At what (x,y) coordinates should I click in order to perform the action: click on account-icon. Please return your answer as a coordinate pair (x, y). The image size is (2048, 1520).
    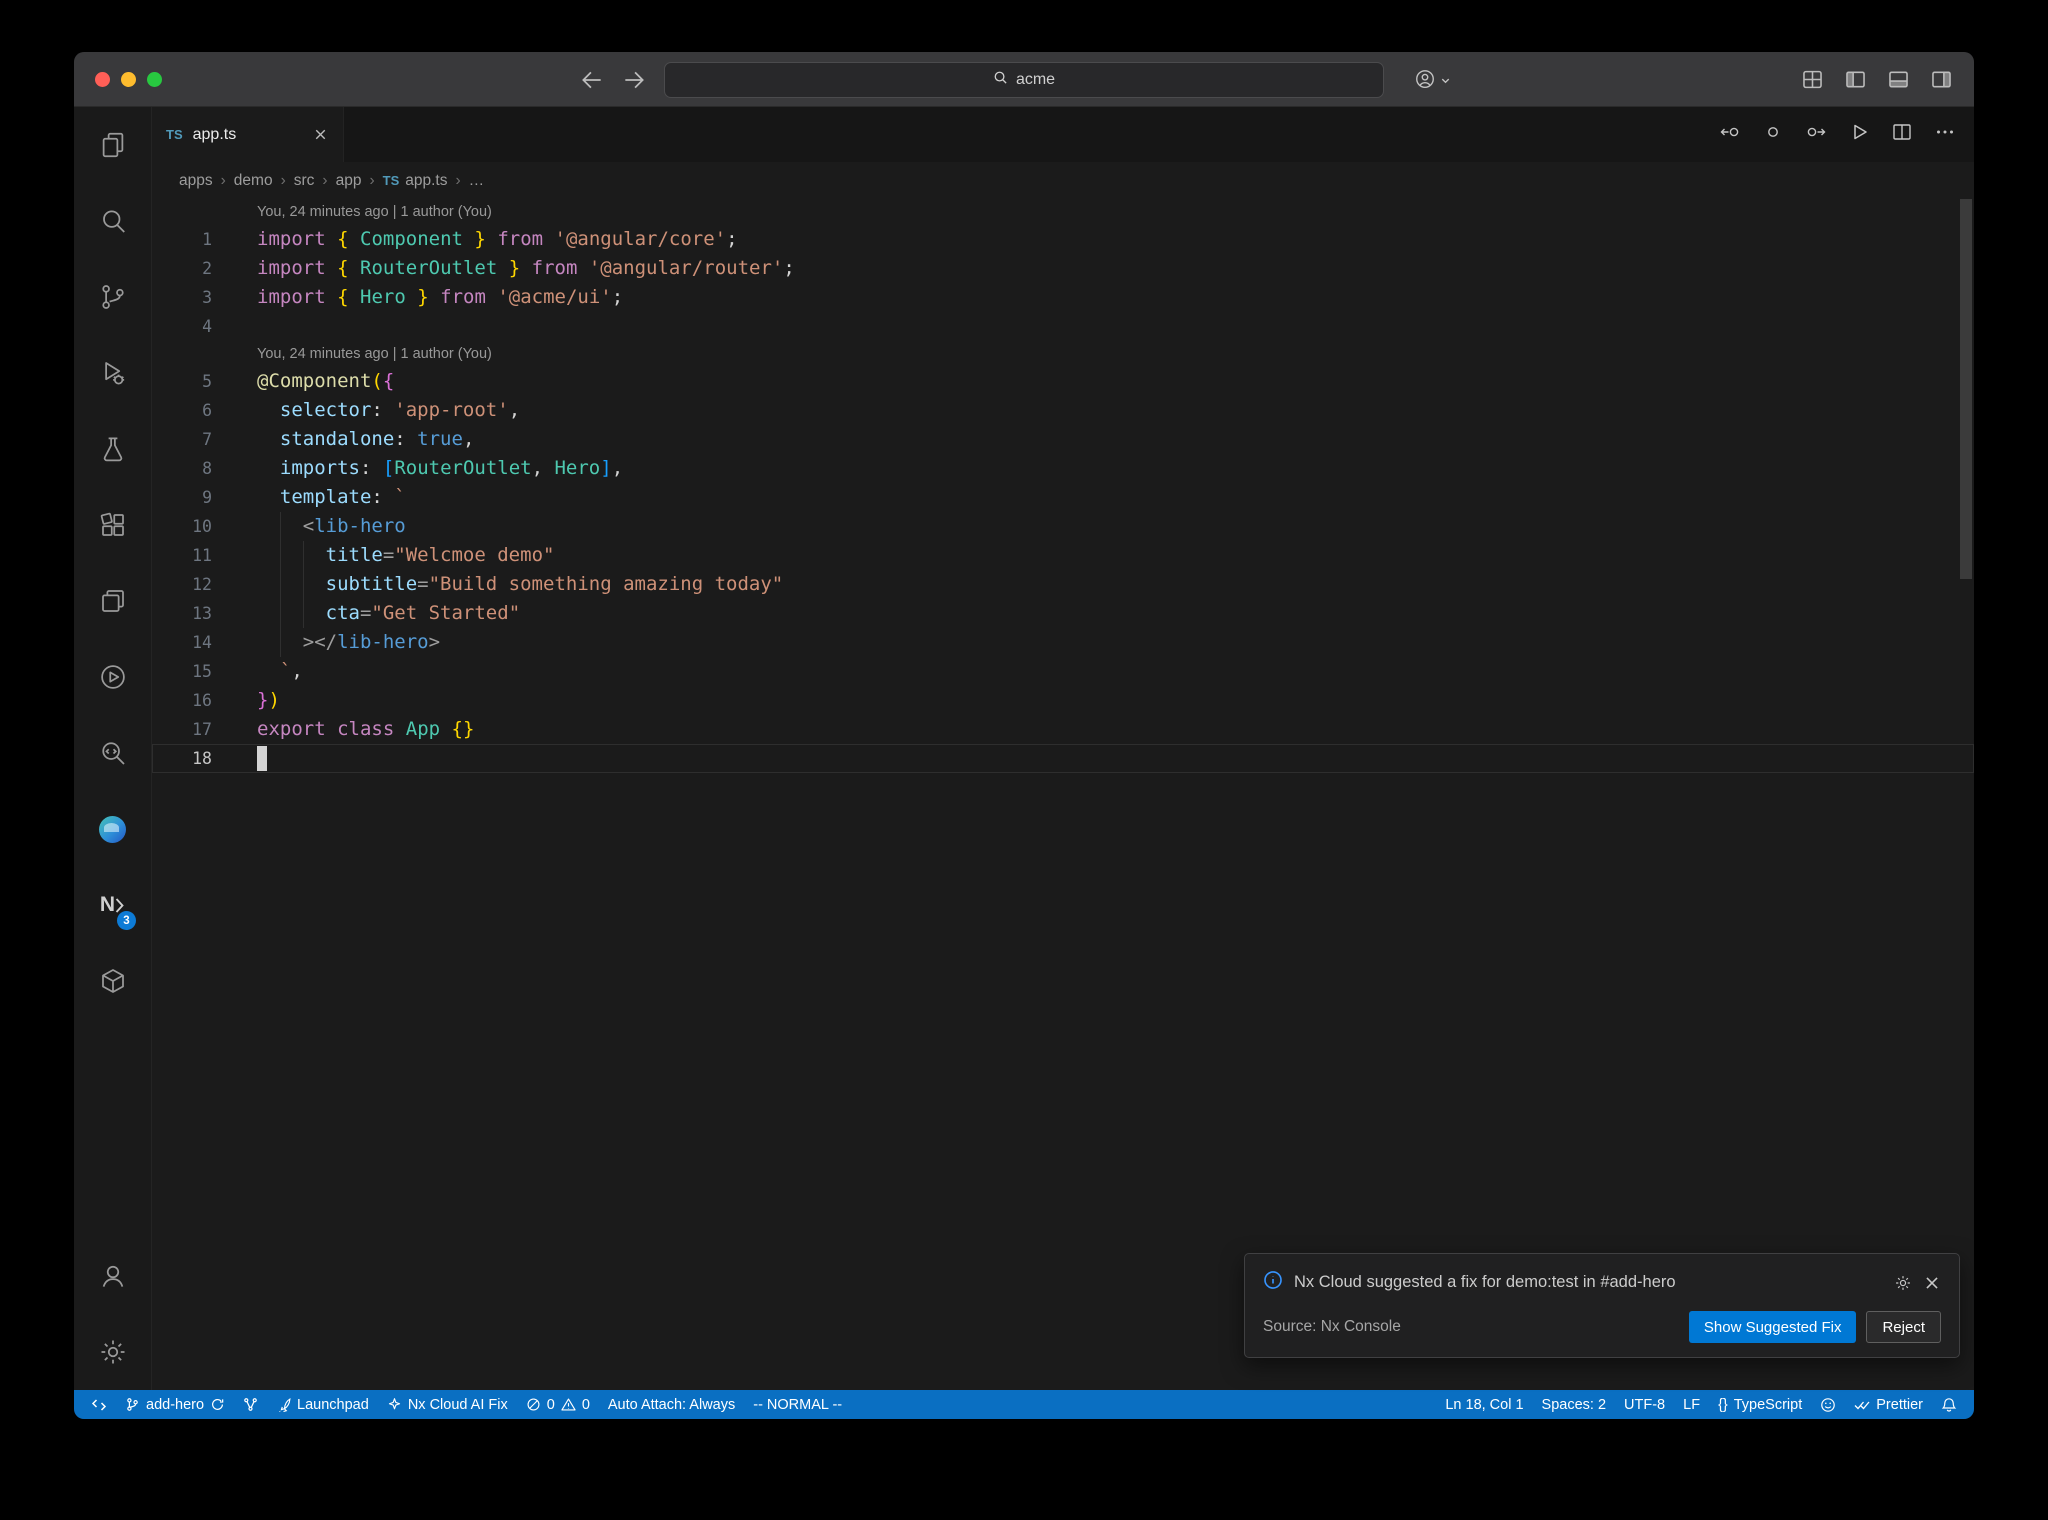
    Looking at the image, I should click on (112, 1276).